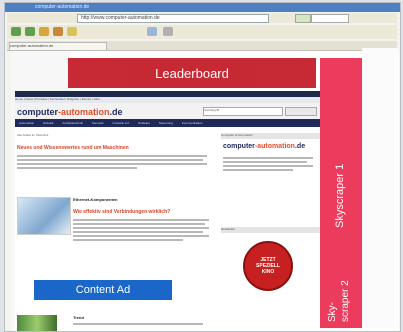  Describe the element at coordinates (303, 18) in the screenshot. I see `go-button` at that location.